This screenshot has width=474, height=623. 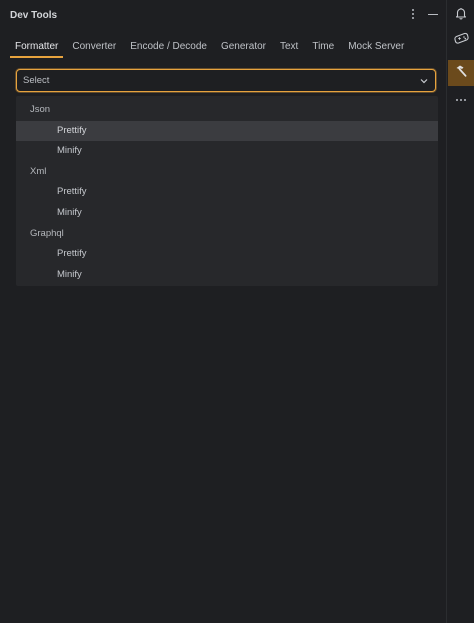 I want to click on tab-text: Text, so click(x=289, y=44).